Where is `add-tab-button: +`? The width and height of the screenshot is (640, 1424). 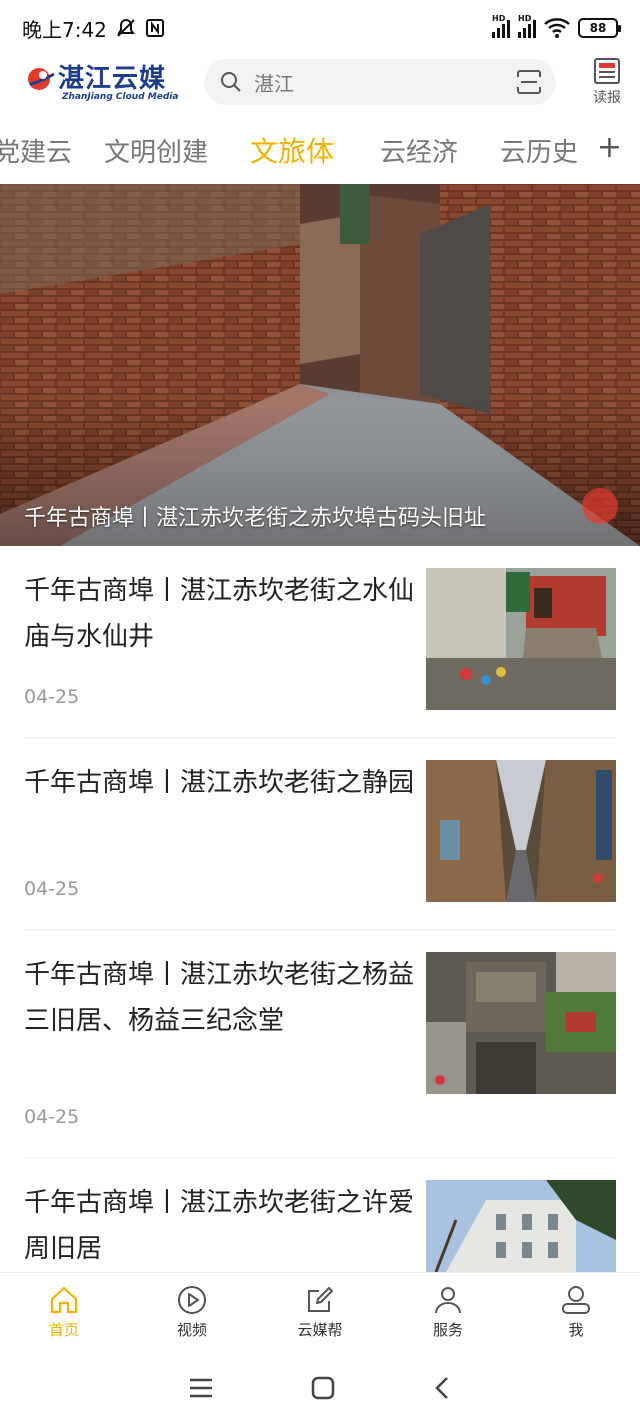 add-tab-button: + is located at coordinates (605, 147).